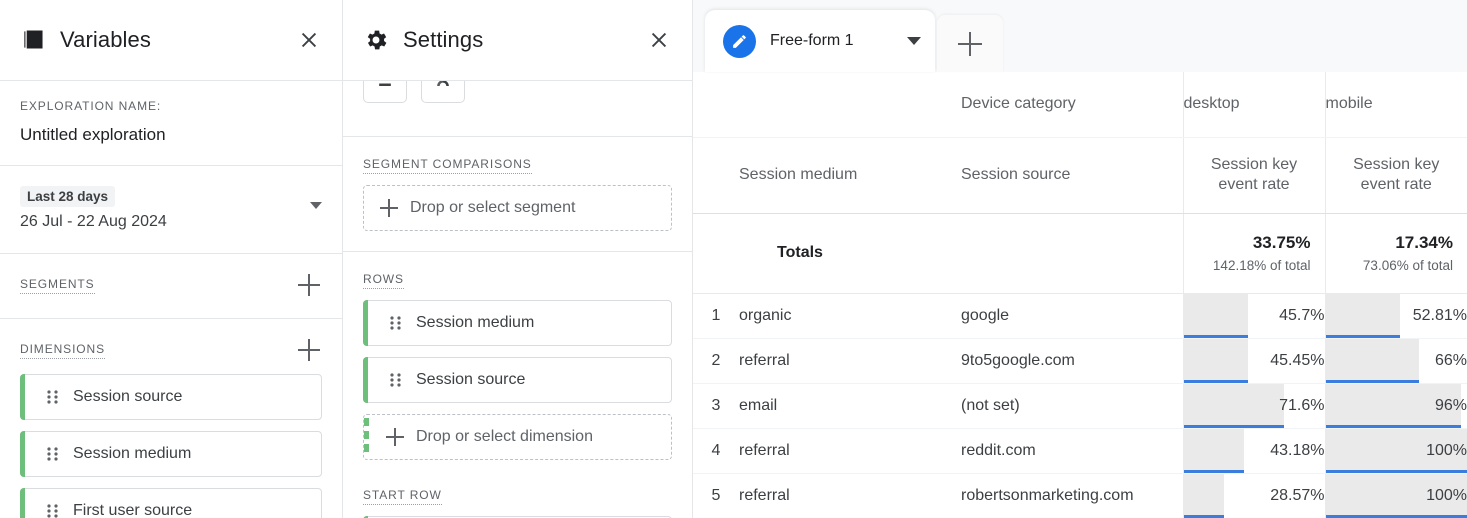 This screenshot has height=518, width=1467. Describe the element at coordinates (1302, 405) in the screenshot. I see `cell-value: 71.6%` at that location.